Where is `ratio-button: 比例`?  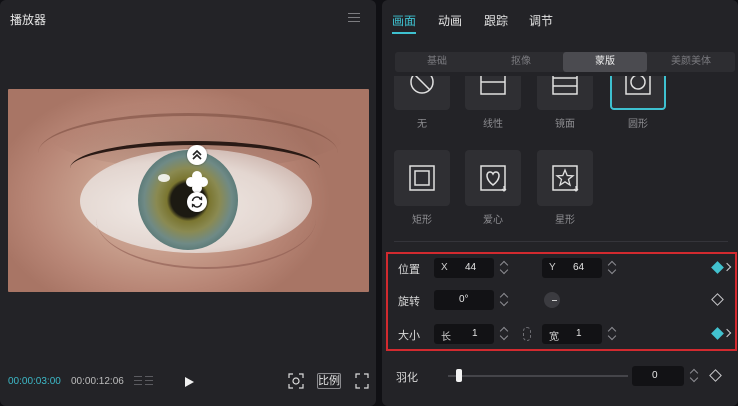
ratio-button: 比例 is located at coordinates (329, 381).